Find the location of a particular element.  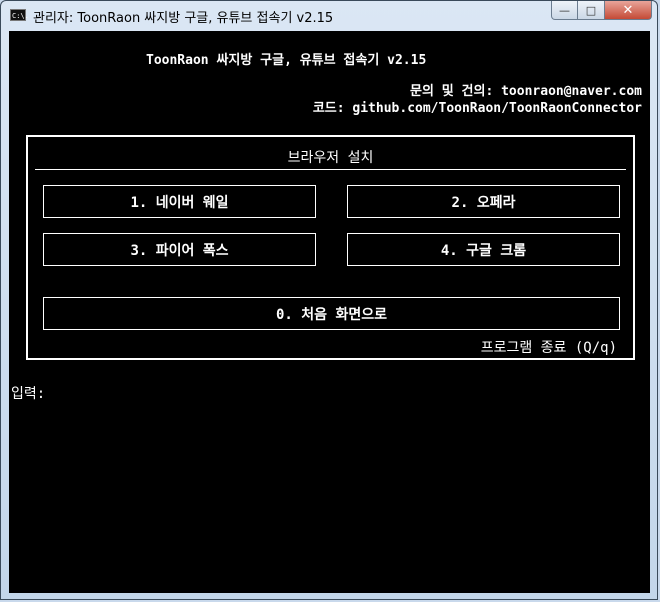

button-label: 1. 네이버 웨일 is located at coordinates (179, 202).